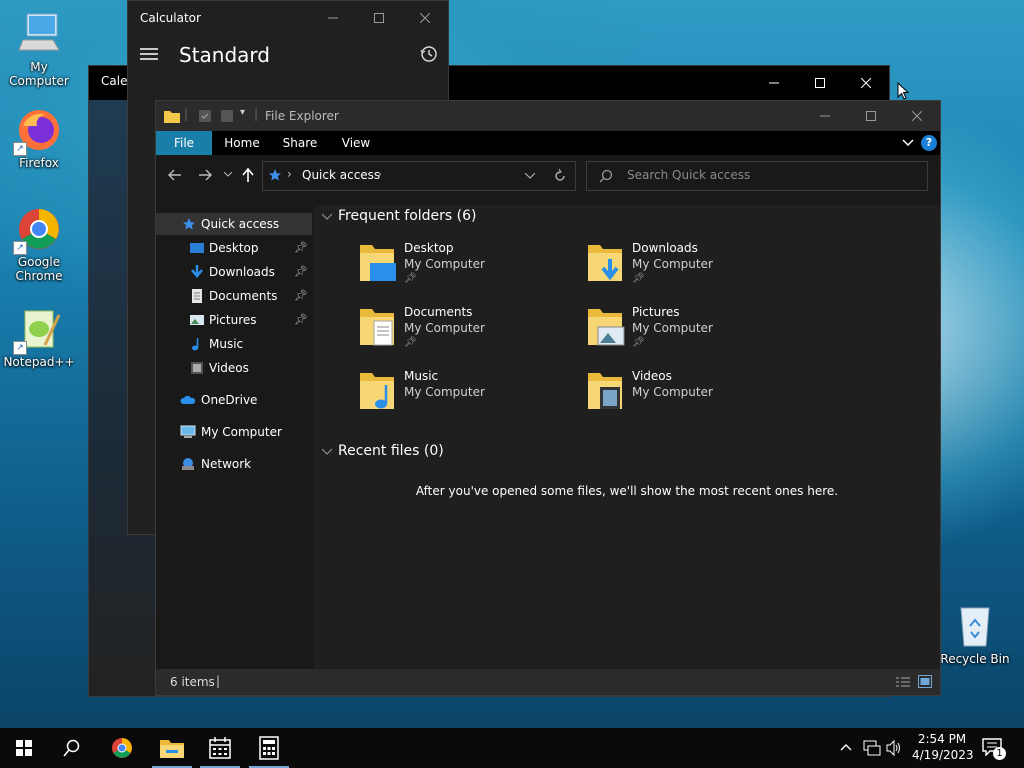 This screenshot has width=1024, height=768. Describe the element at coordinates (227, 116) in the screenshot. I see `new-folder-icon` at that location.